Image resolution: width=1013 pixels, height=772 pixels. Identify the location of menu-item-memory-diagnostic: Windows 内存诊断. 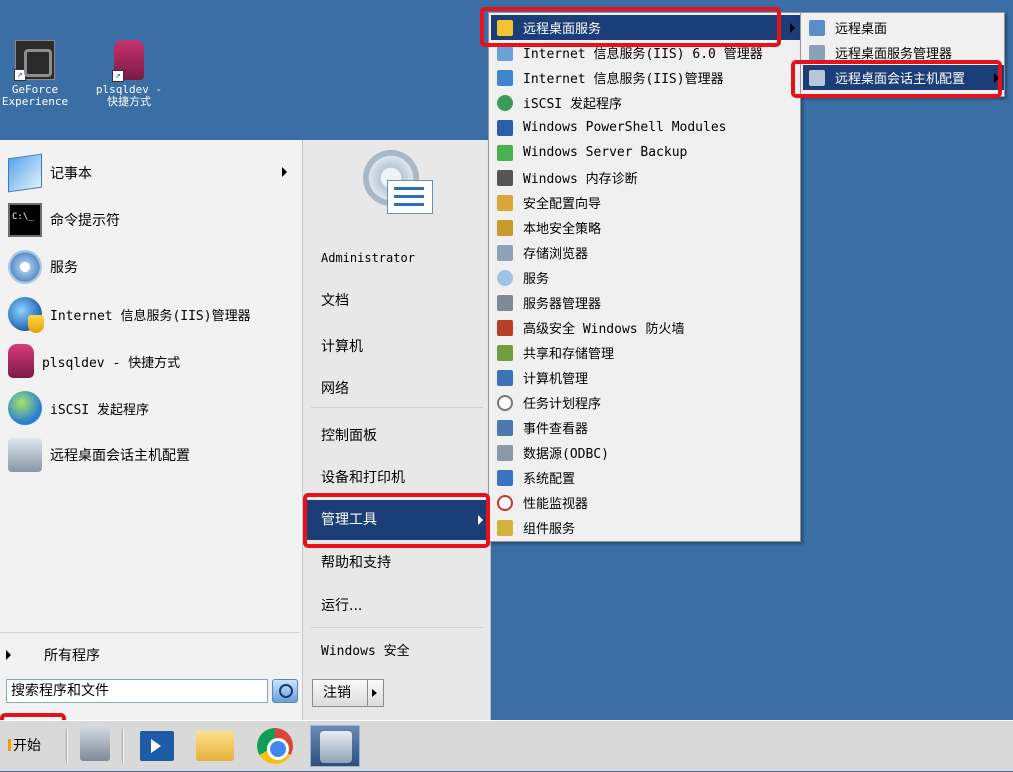
(645, 177).